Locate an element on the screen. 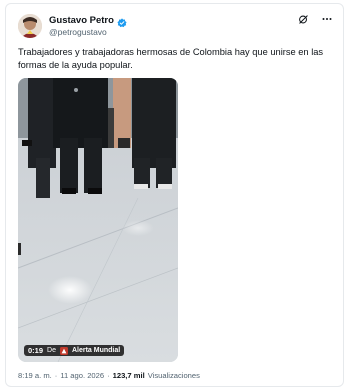 This screenshot has height=390, width=350. watermark-prefix: De is located at coordinates (51, 350).